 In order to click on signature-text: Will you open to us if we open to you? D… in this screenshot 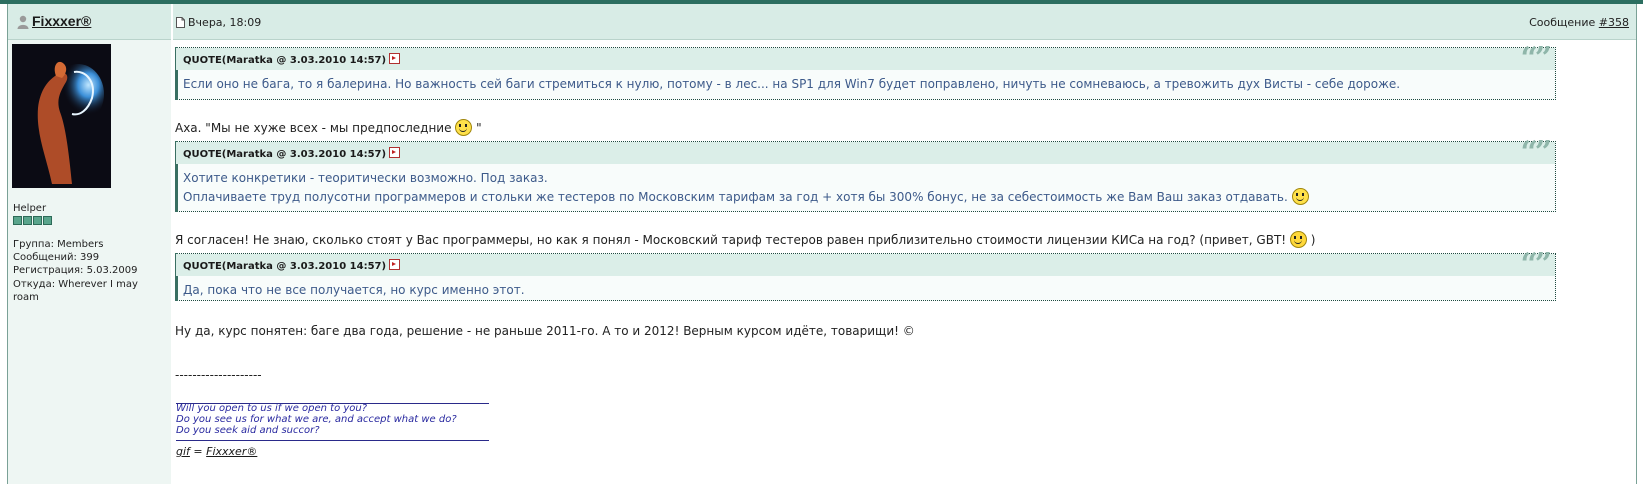, I will do `click(316, 419)`.